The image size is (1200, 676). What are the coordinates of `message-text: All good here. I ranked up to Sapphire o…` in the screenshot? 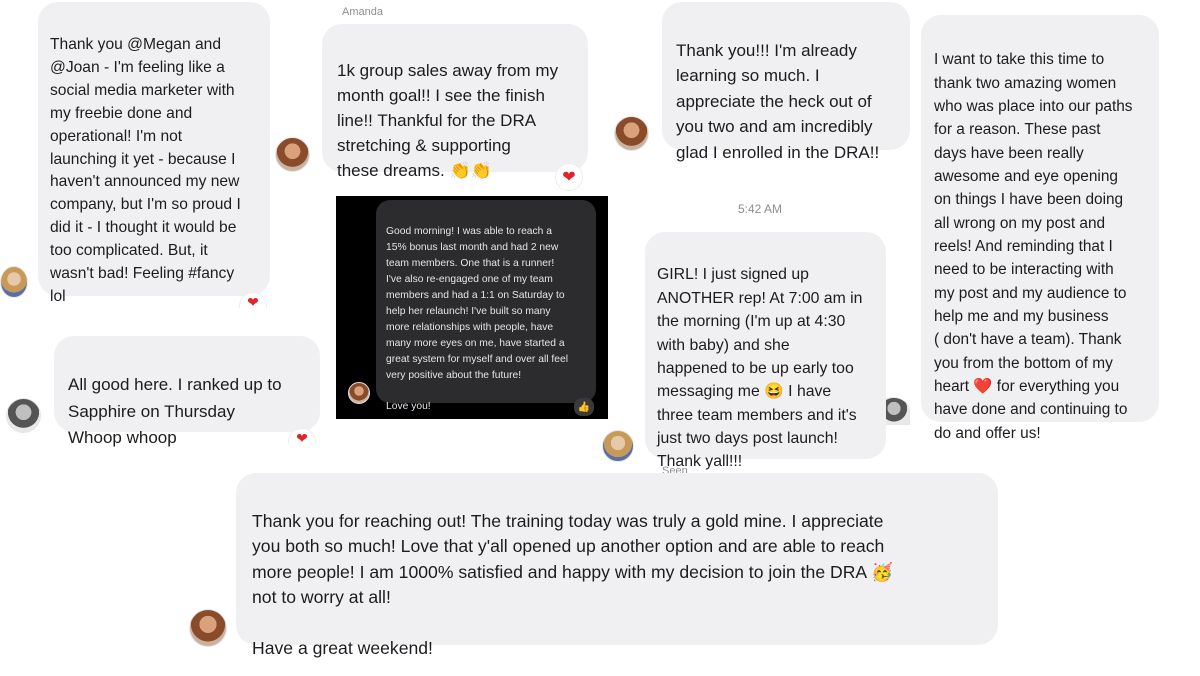 It's located at (175, 411).